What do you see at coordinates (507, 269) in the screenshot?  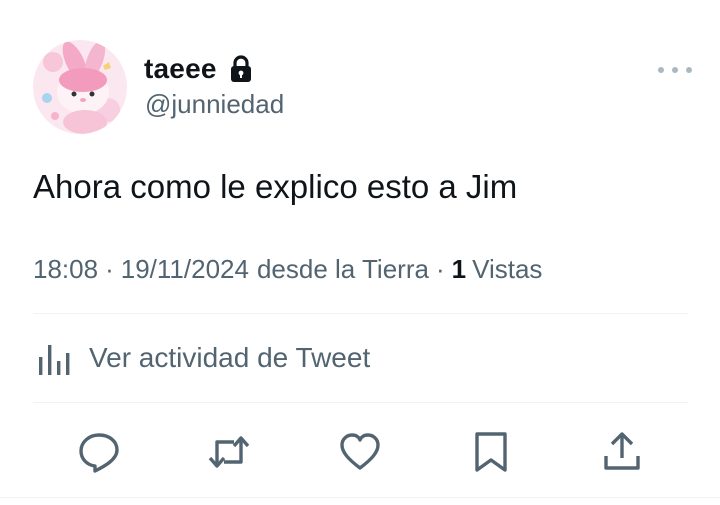 I see `views-label: Vistas` at bounding box center [507, 269].